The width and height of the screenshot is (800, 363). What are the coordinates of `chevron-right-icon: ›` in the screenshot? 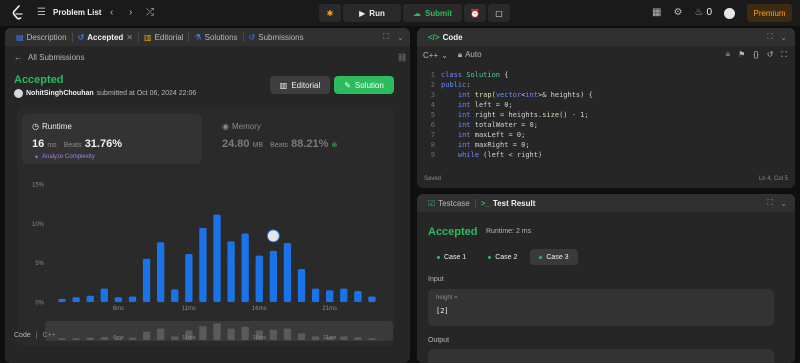 It's located at (130, 13).